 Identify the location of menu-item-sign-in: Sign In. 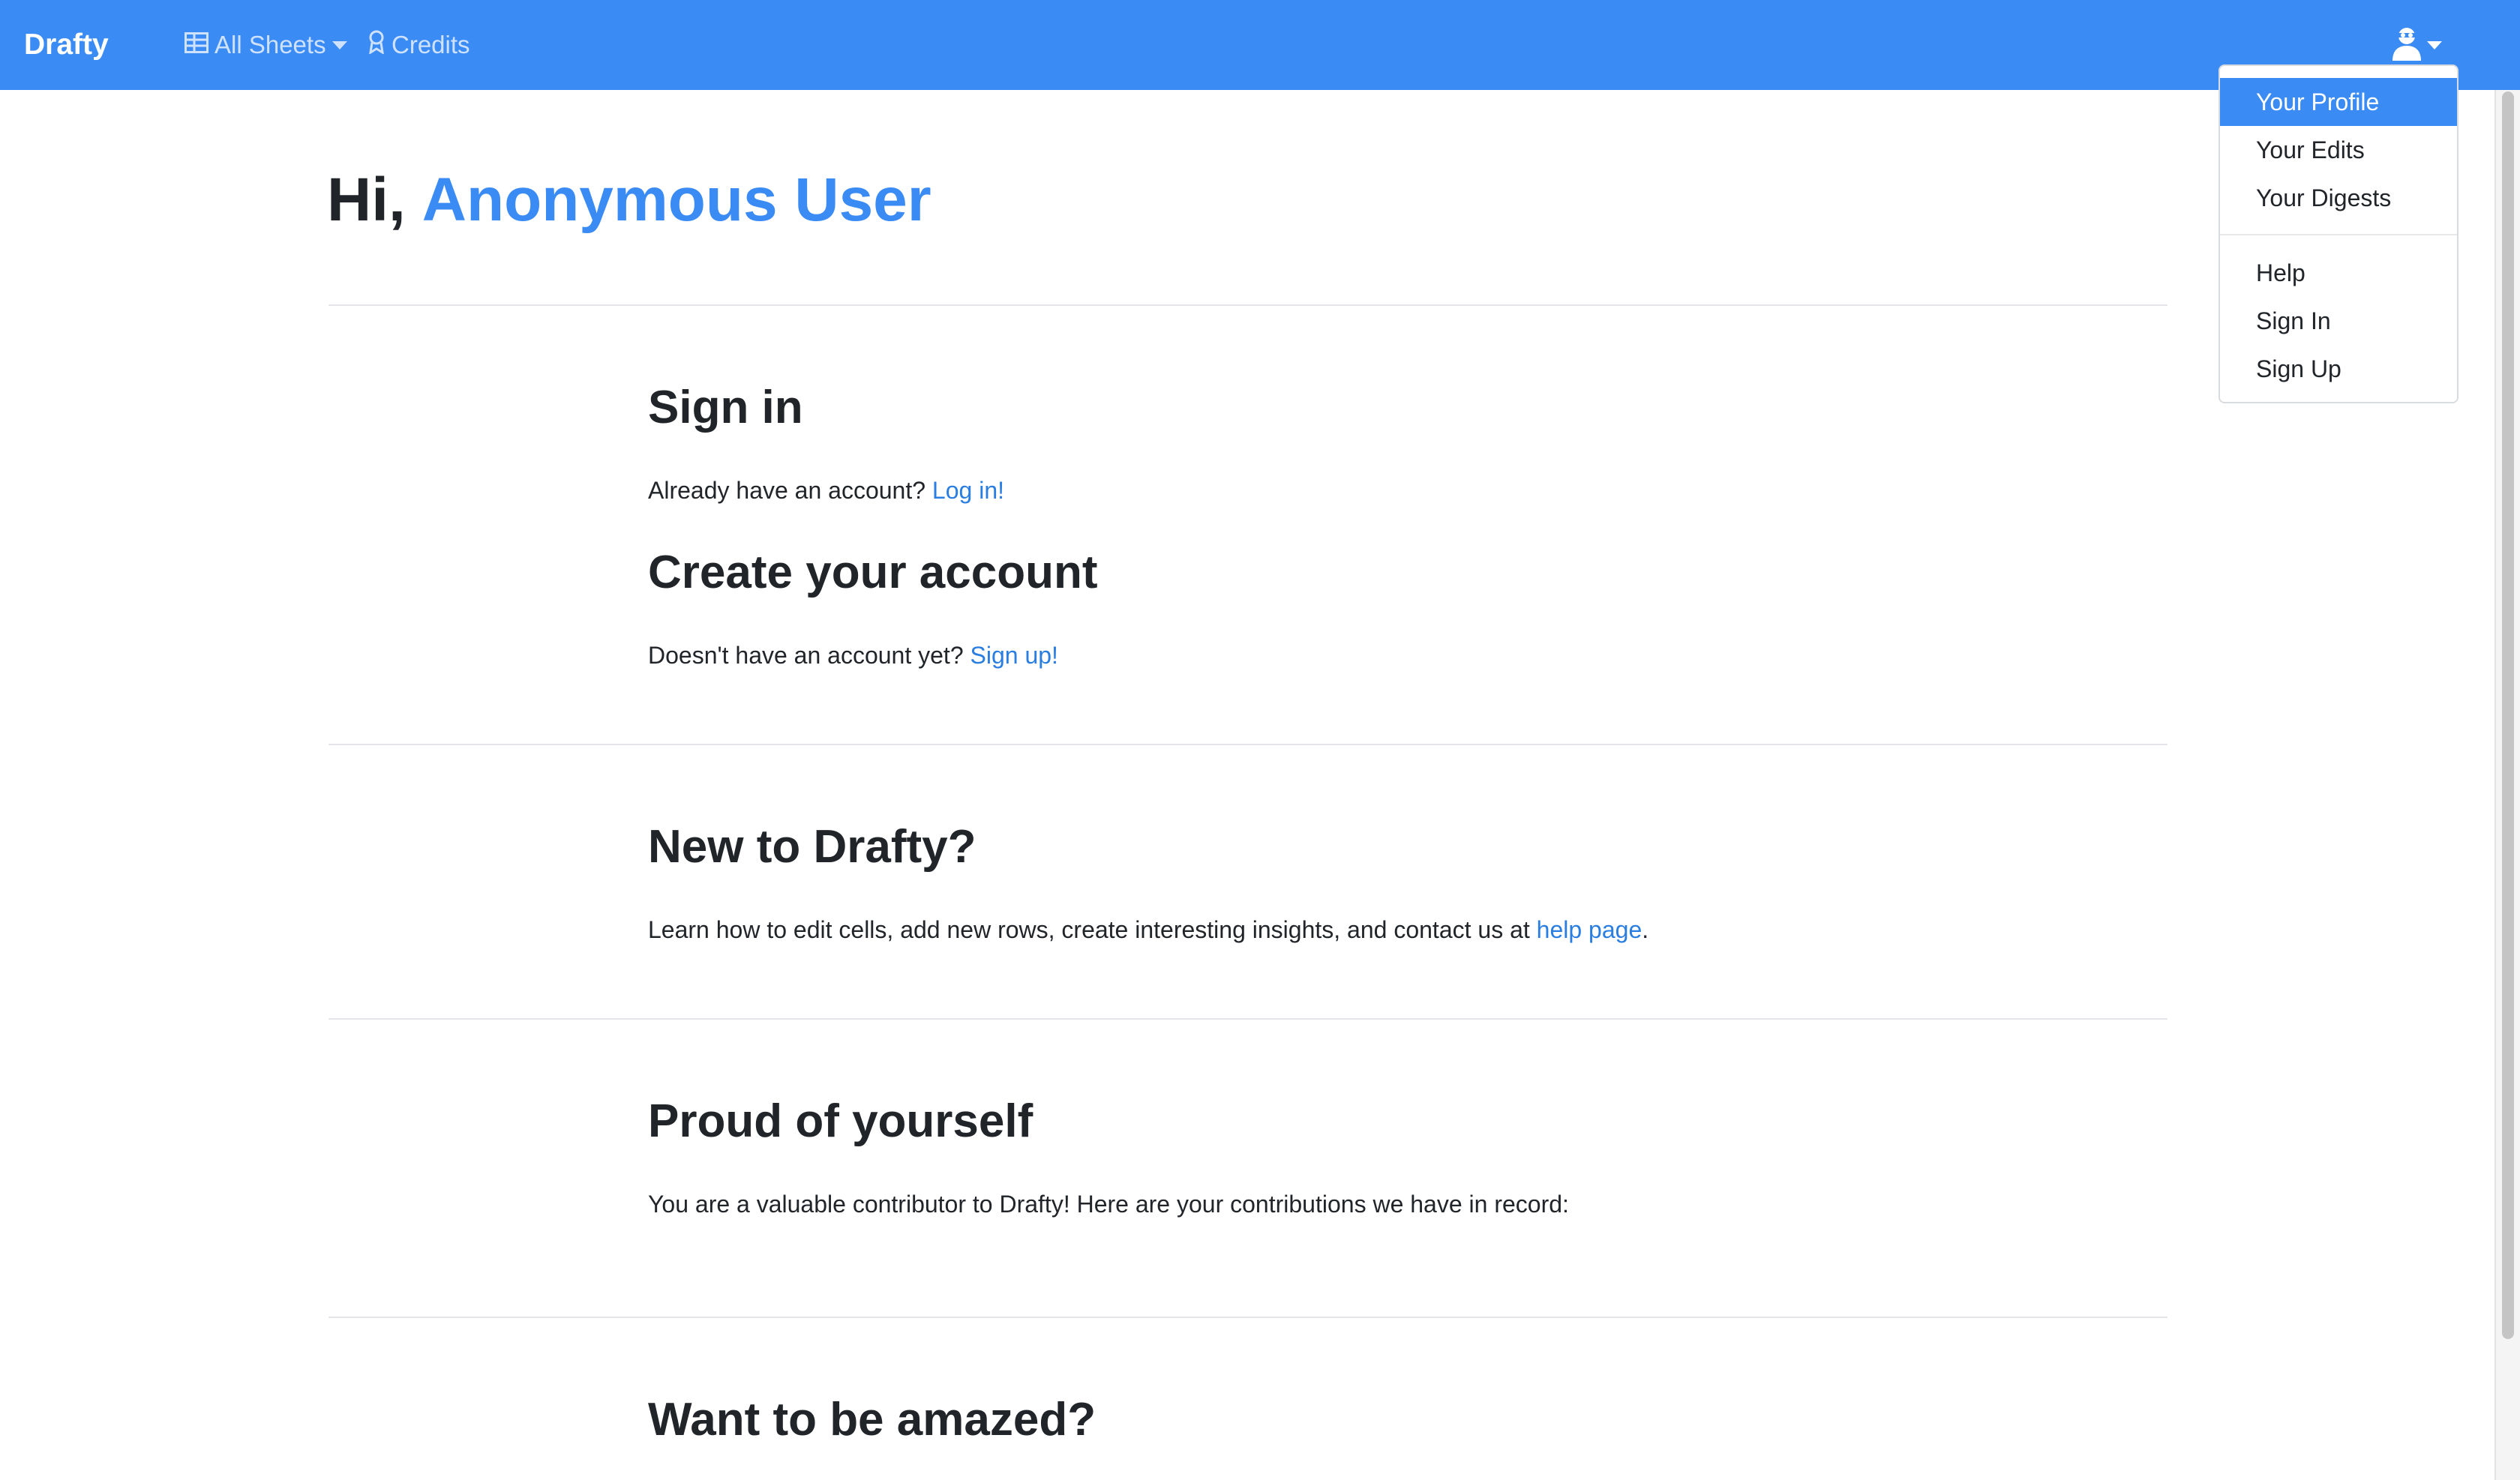
(2338, 321).